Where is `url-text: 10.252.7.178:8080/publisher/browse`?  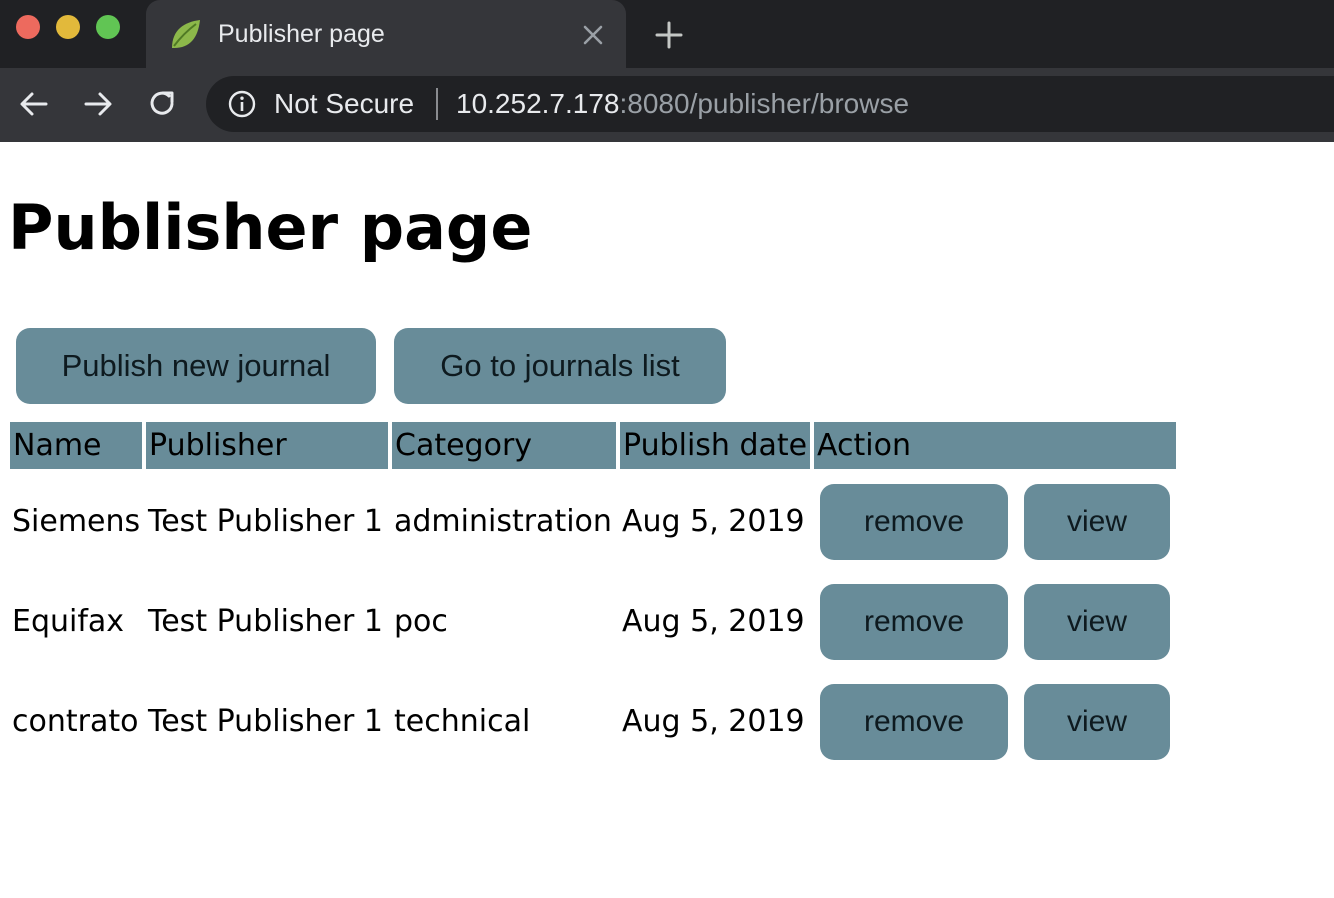
url-text: 10.252.7.178:8080/publisher/browse is located at coordinates (682, 104).